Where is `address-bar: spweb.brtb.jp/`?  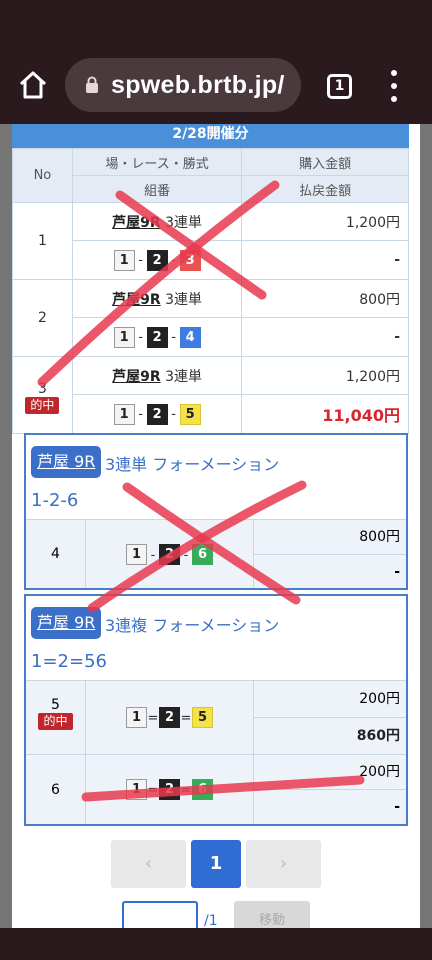 address-bar: spweb.brtb.jp/ is located at coordinates (183, 85).